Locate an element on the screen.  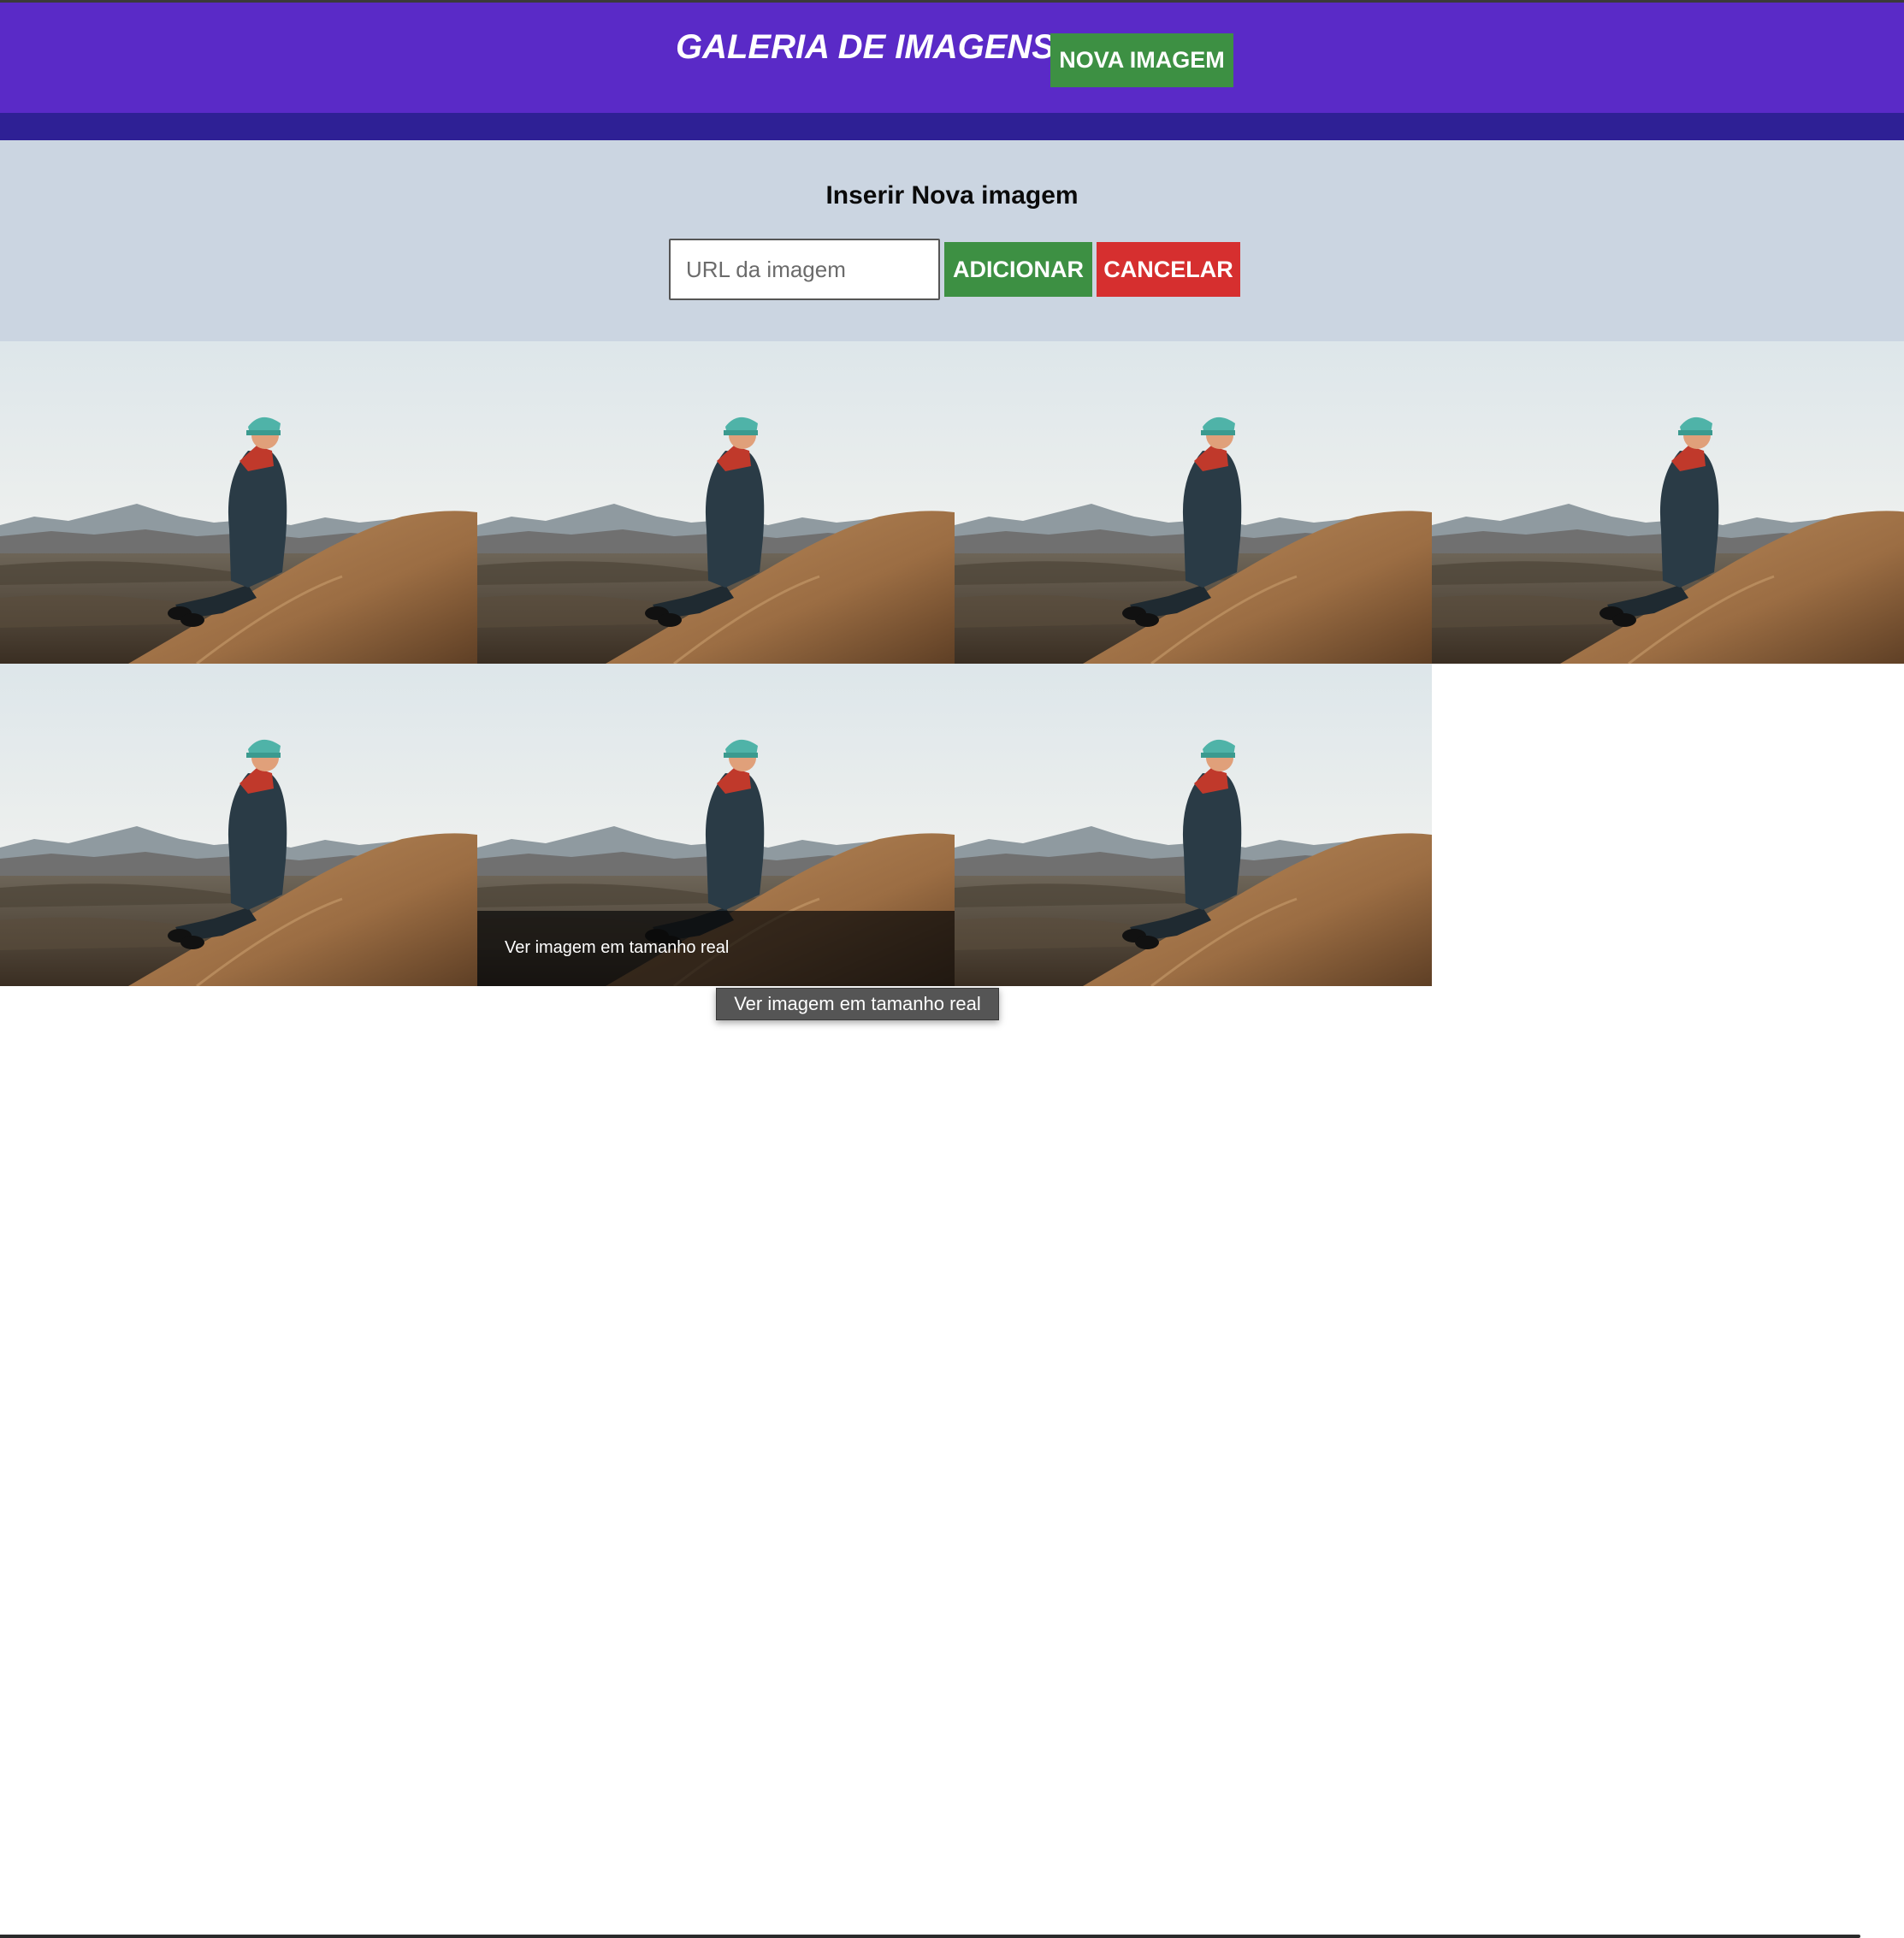
add-button: ADICIONAR is located at coordinates (1018, 270).